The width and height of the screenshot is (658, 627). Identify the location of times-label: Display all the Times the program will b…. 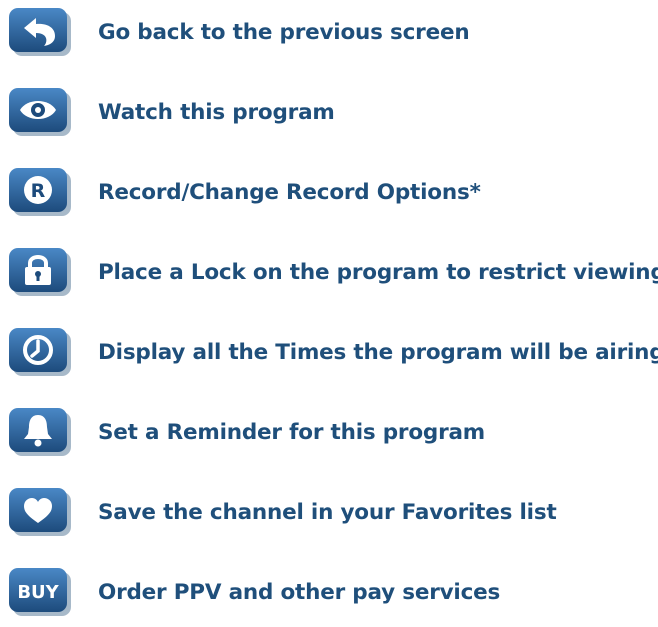
(378, 352).